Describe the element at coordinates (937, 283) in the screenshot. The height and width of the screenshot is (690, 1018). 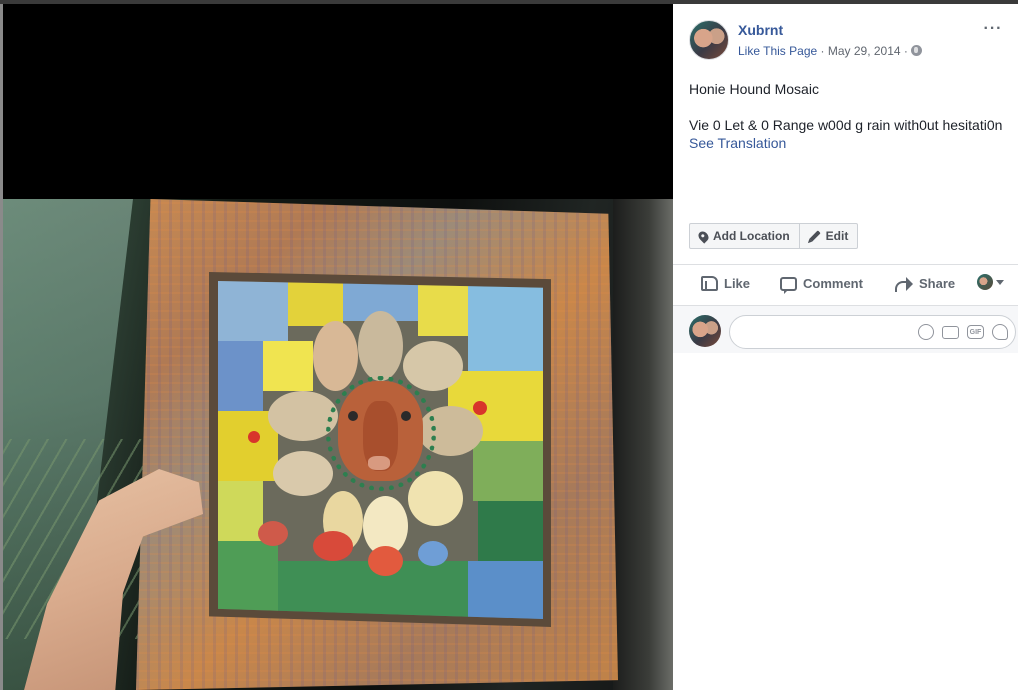
I see `share-label: Share` at that location.